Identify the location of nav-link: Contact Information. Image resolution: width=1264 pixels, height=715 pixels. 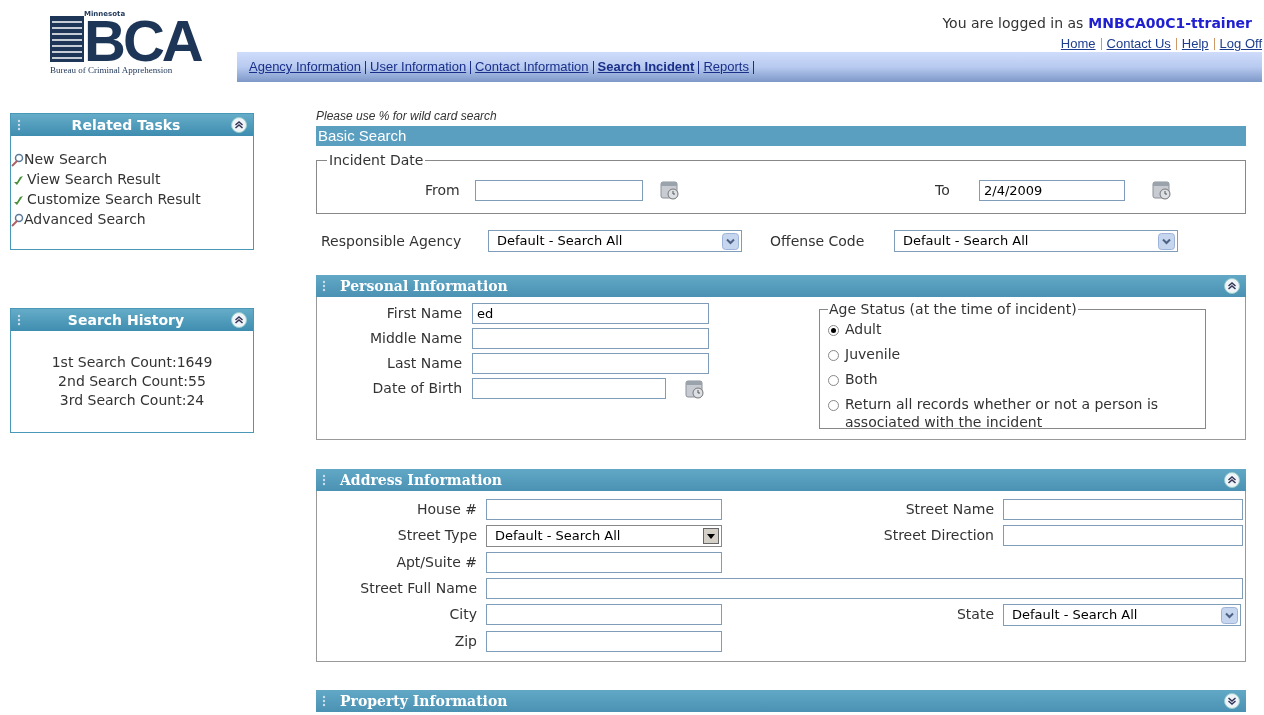
(532, 67).